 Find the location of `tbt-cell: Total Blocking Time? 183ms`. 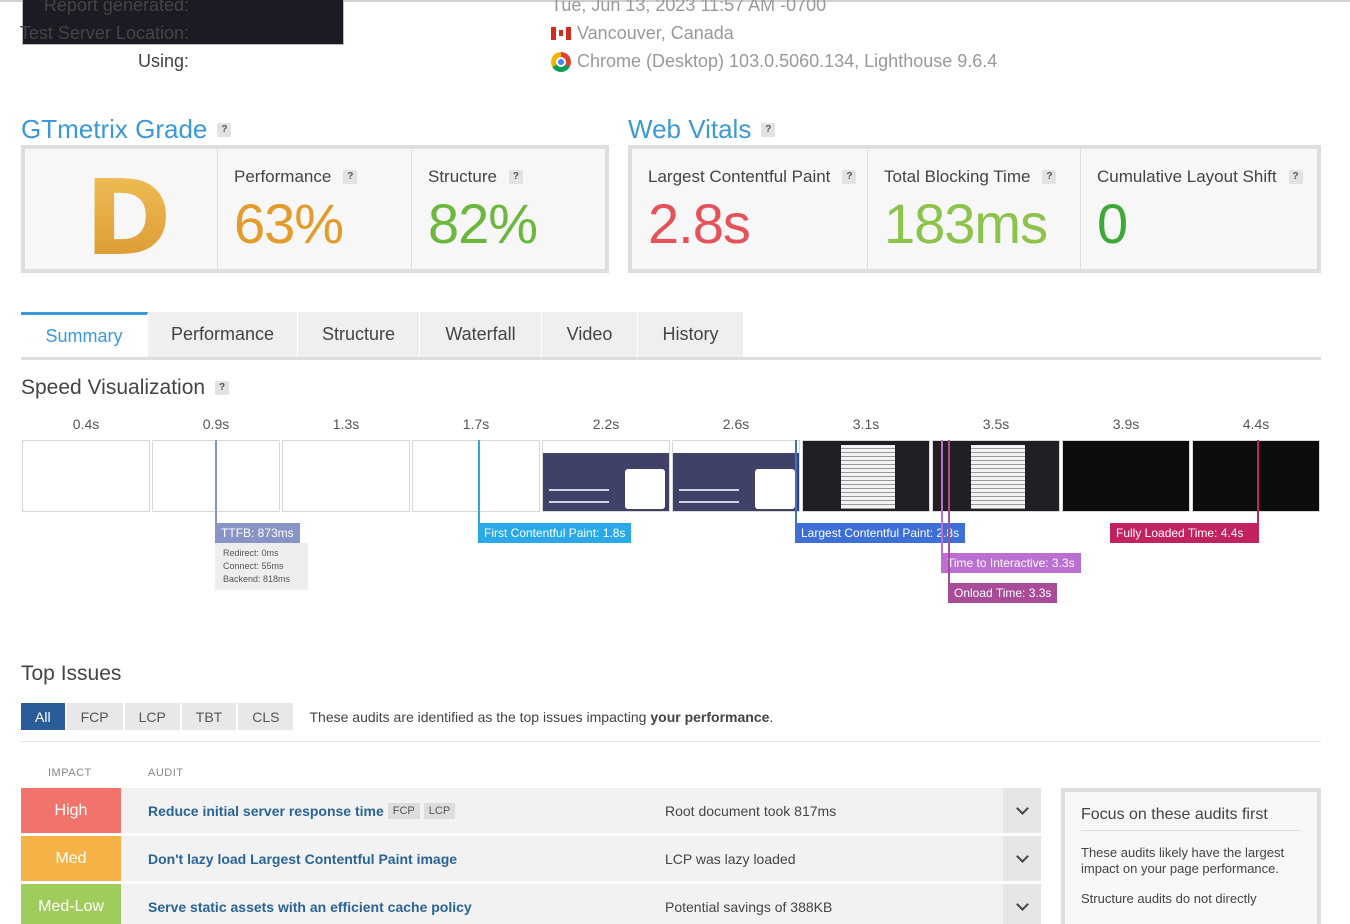

tbt-cell: Total Blocking Time? 183ms is located at coordinates (974, 209).